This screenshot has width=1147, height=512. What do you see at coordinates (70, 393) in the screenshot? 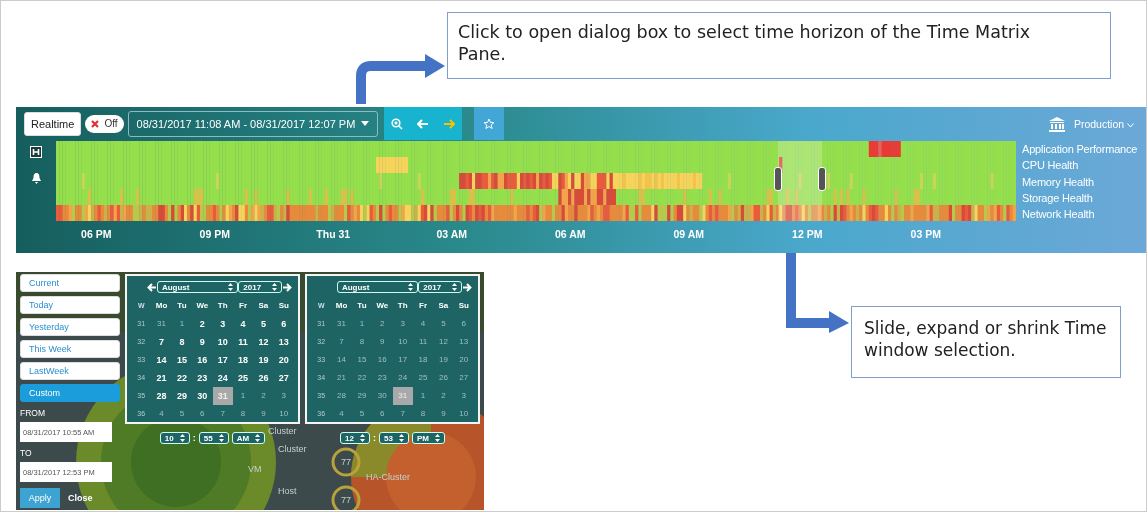
I see `preset-option: Custom` at bounding box center [70, 393].